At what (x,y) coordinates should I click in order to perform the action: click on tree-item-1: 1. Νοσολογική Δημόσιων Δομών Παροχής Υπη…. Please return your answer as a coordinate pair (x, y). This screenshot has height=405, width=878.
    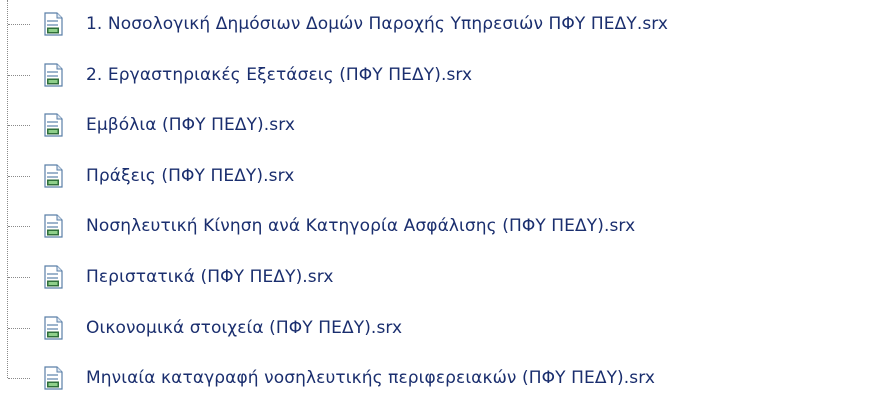
    Looking at the image, I should click on (435, 24).